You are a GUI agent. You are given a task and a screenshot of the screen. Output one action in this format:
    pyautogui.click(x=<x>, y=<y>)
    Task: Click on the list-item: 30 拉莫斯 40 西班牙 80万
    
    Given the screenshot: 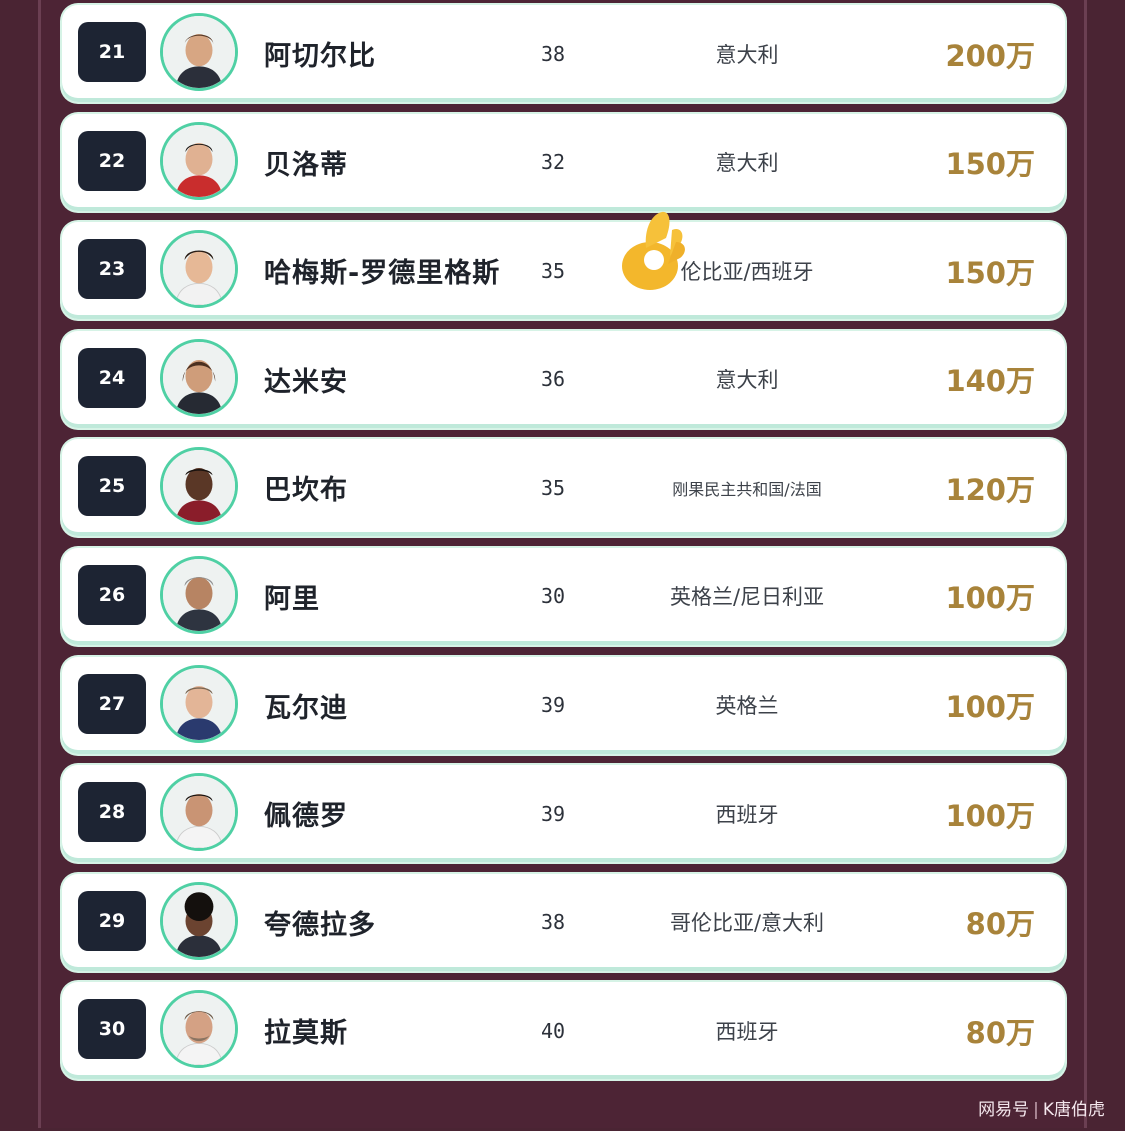 What is the action you would take?
    pyautogui.click(x=563, y=1031)
    